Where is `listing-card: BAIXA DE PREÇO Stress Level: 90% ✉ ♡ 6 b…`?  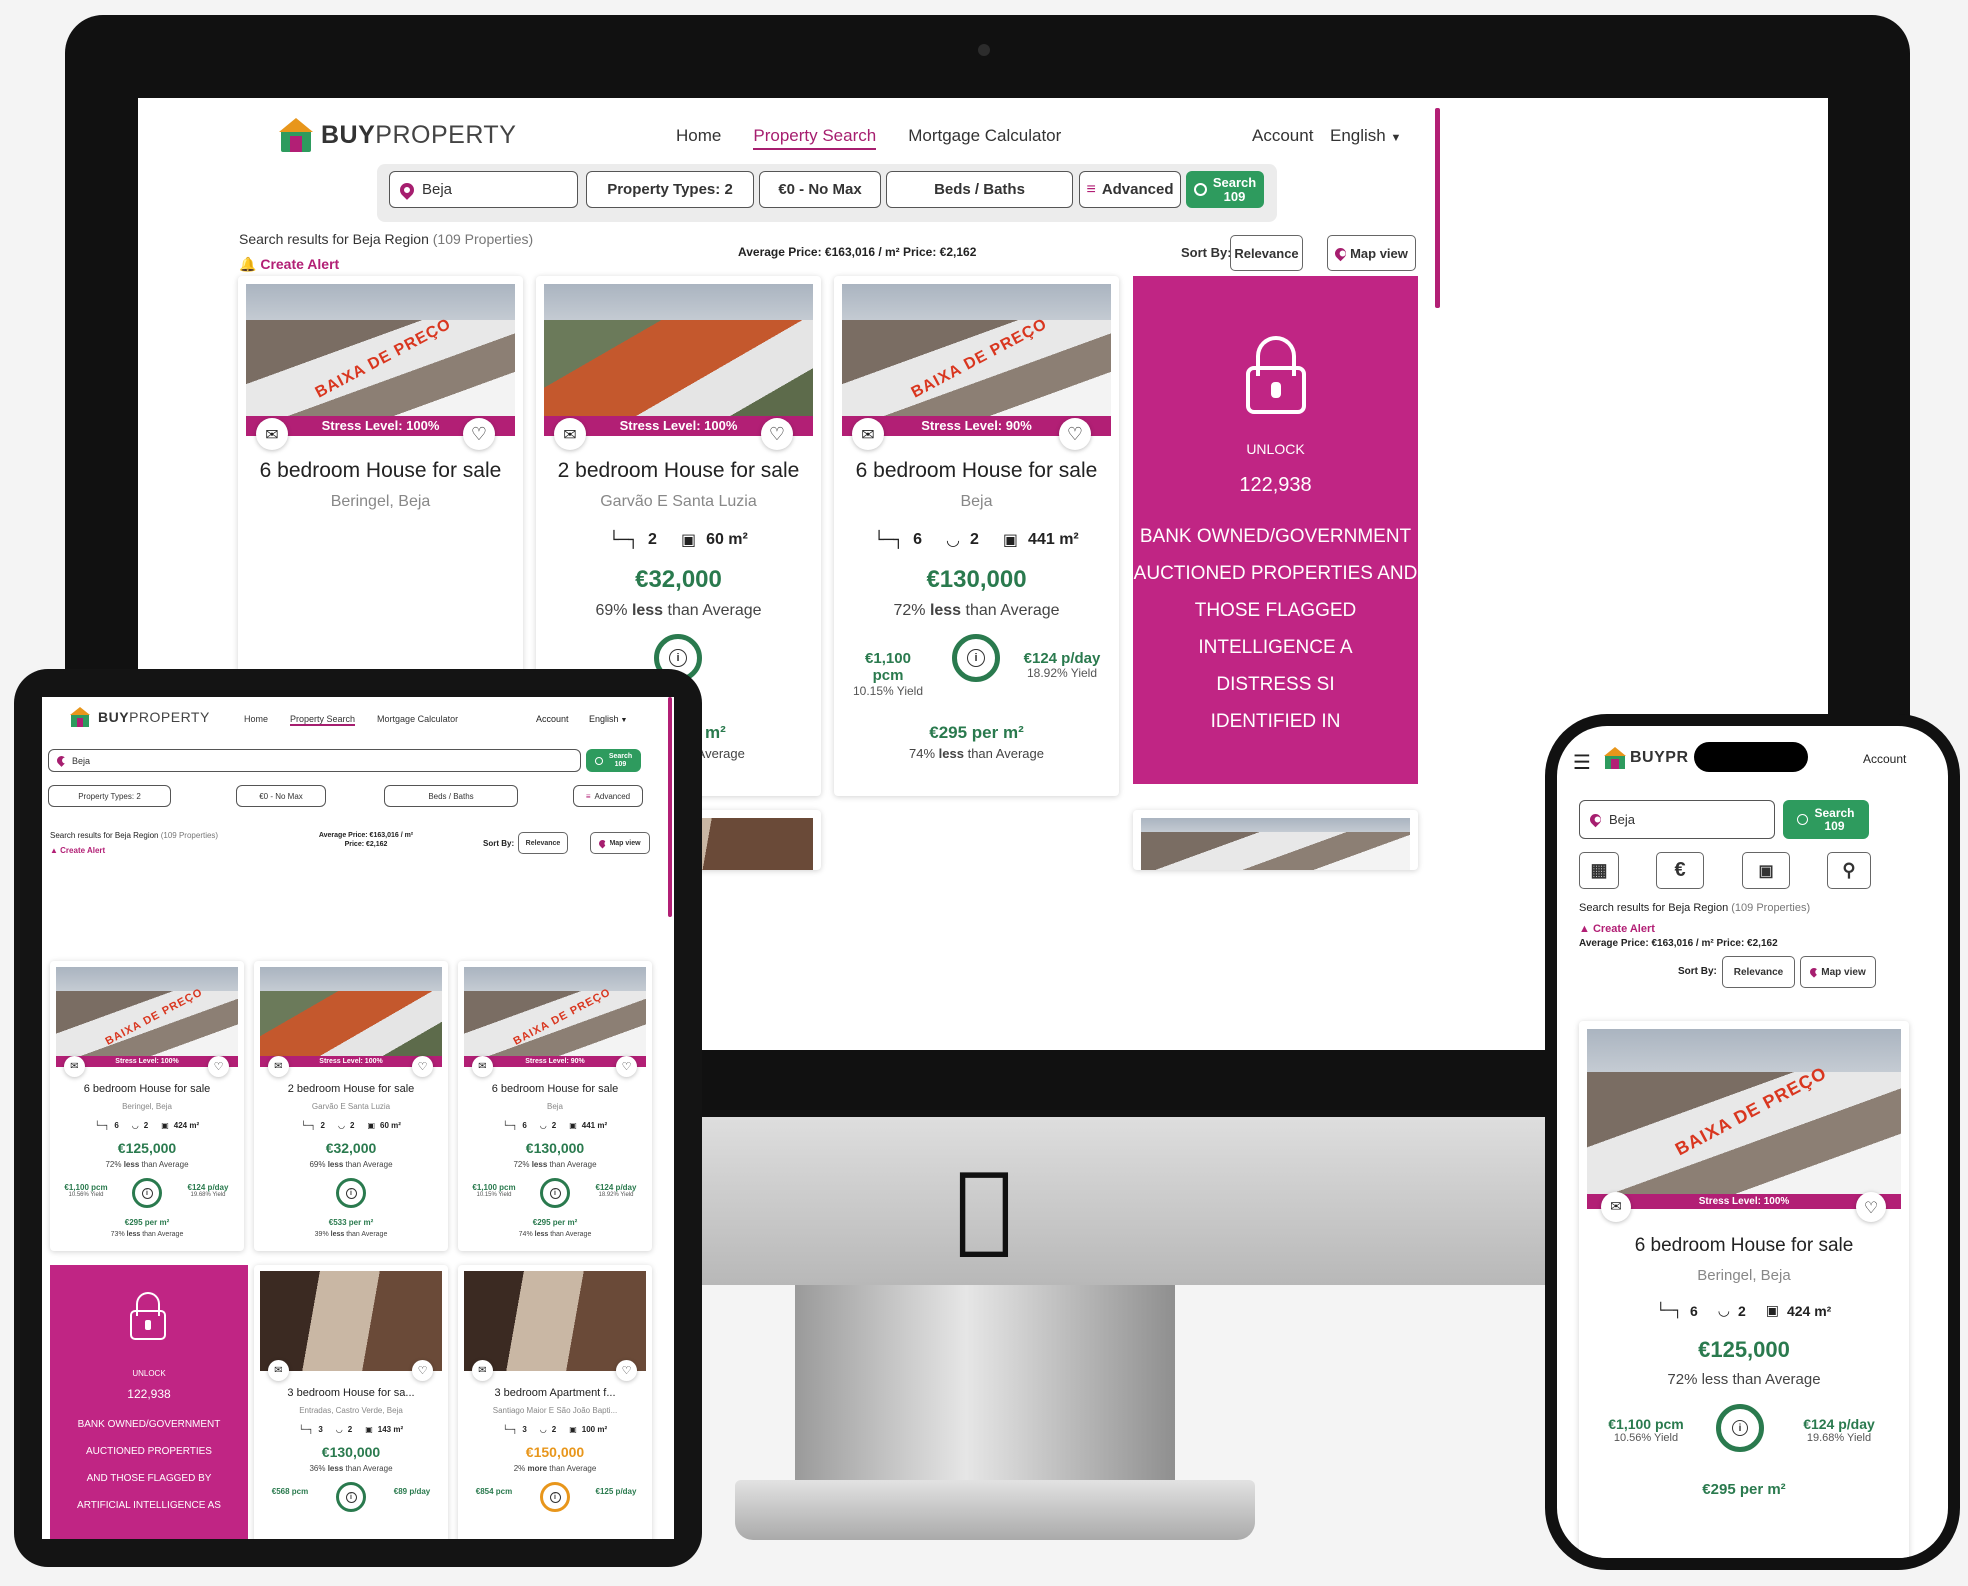
listing-card: BAIXA DE PREÇO Stress Level: 90% ✉ ♡ 6 b… is located at coordinates (976, 536).